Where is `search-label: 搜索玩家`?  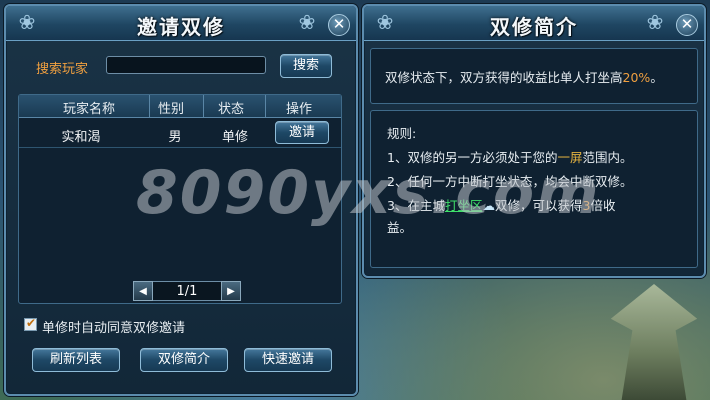 search-label: 搜索玩家 is located at coordinates (62, 69).